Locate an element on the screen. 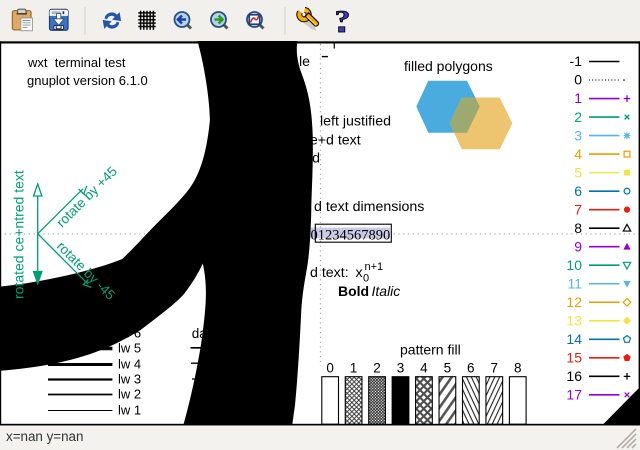 The width and height of the screenshot is (640, 450). svg-text: d text: is located at coordinates (329, 273).